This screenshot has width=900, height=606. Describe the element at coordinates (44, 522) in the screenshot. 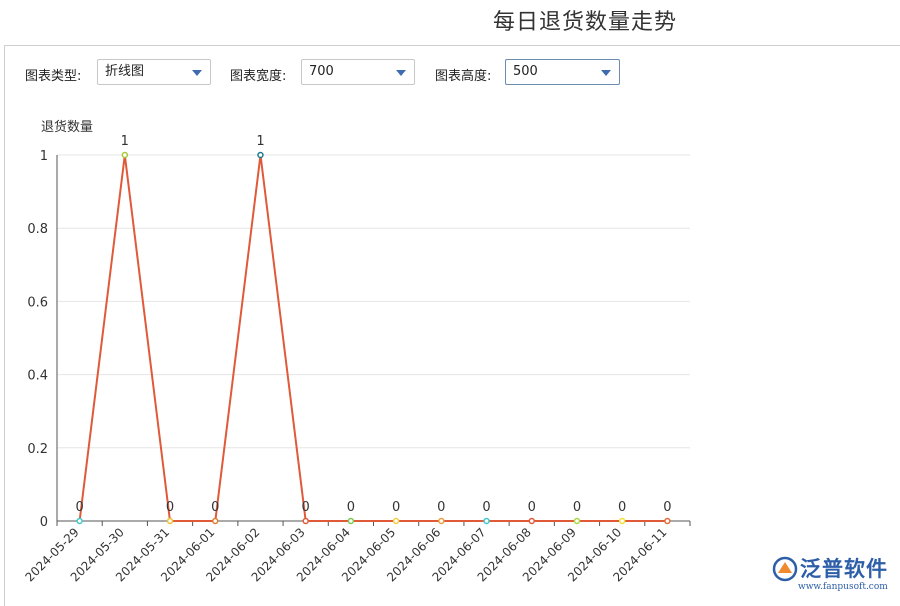

I see `y-tick-label: 0` at that location.